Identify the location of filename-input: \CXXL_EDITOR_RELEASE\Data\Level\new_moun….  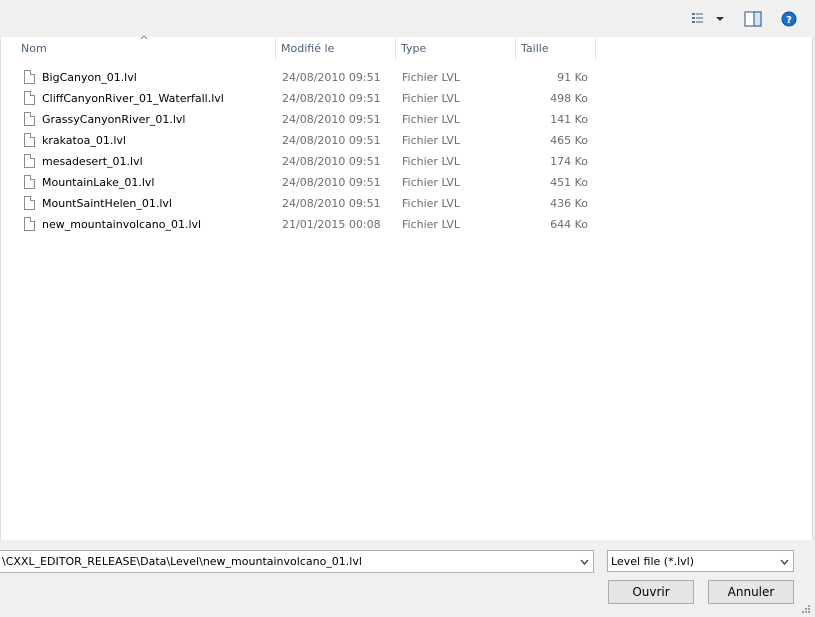
(182, 561).